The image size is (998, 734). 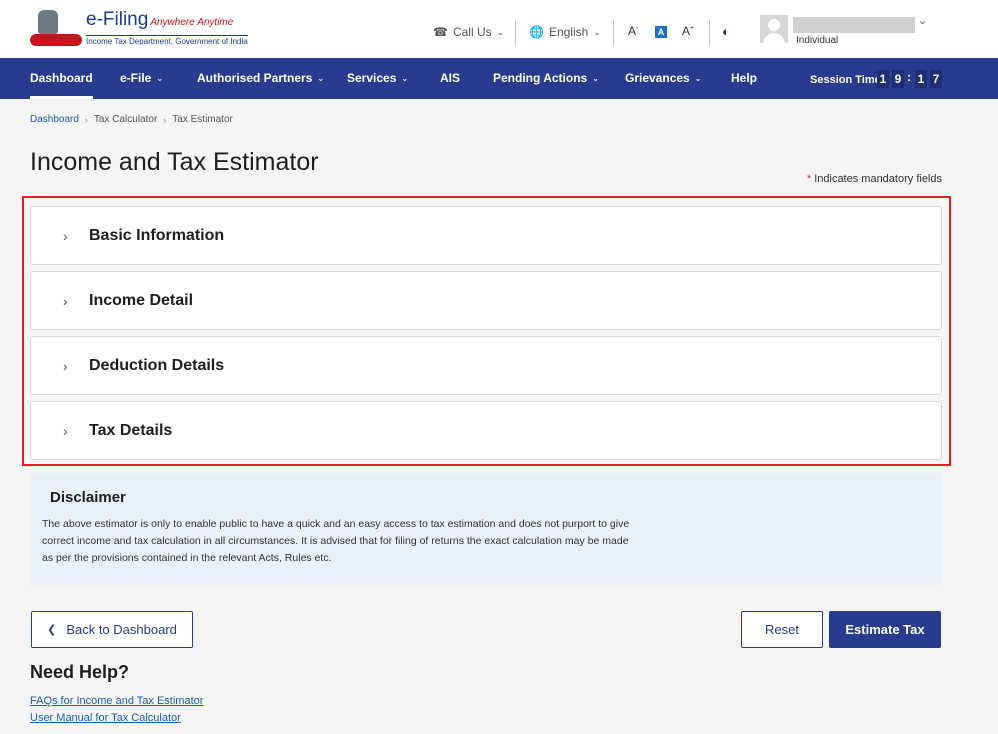 I want to click on call-us-label: Call Us, so click(x=472, y=32).